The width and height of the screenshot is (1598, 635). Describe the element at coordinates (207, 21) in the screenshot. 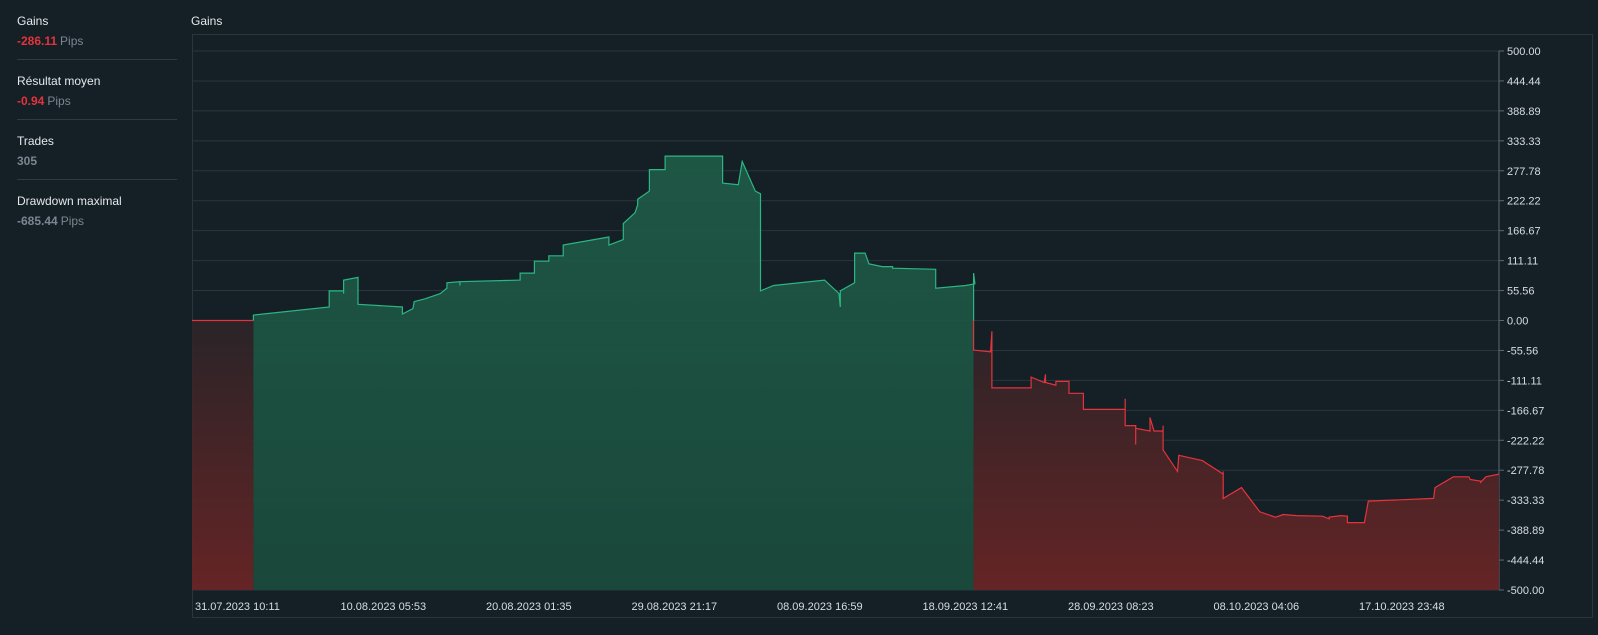

I see `chart-title: Gains` at that location.